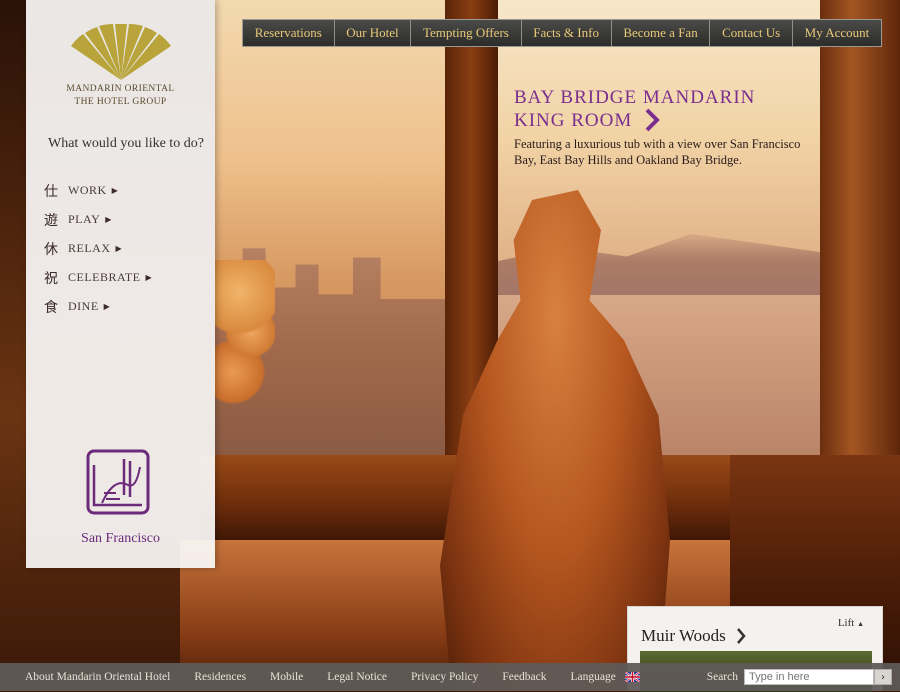 The height and width of the screenshot is (692, 900). I want to click on nav-our-hotel: Our Hotel, so click(373, 33).